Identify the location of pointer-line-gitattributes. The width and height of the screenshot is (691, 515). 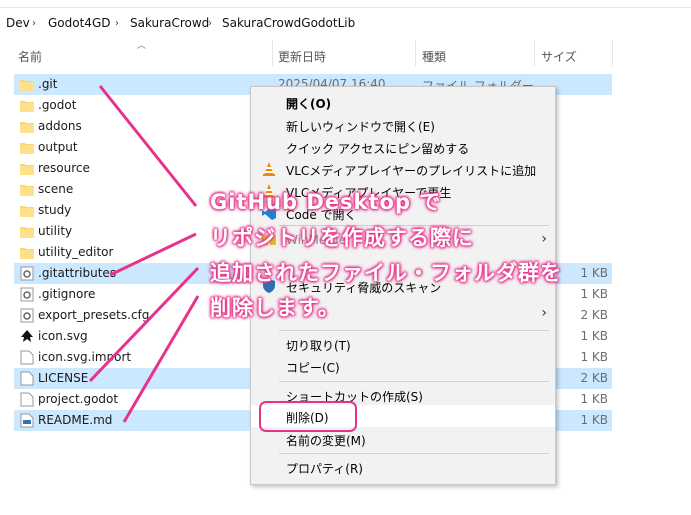
(153, 254).